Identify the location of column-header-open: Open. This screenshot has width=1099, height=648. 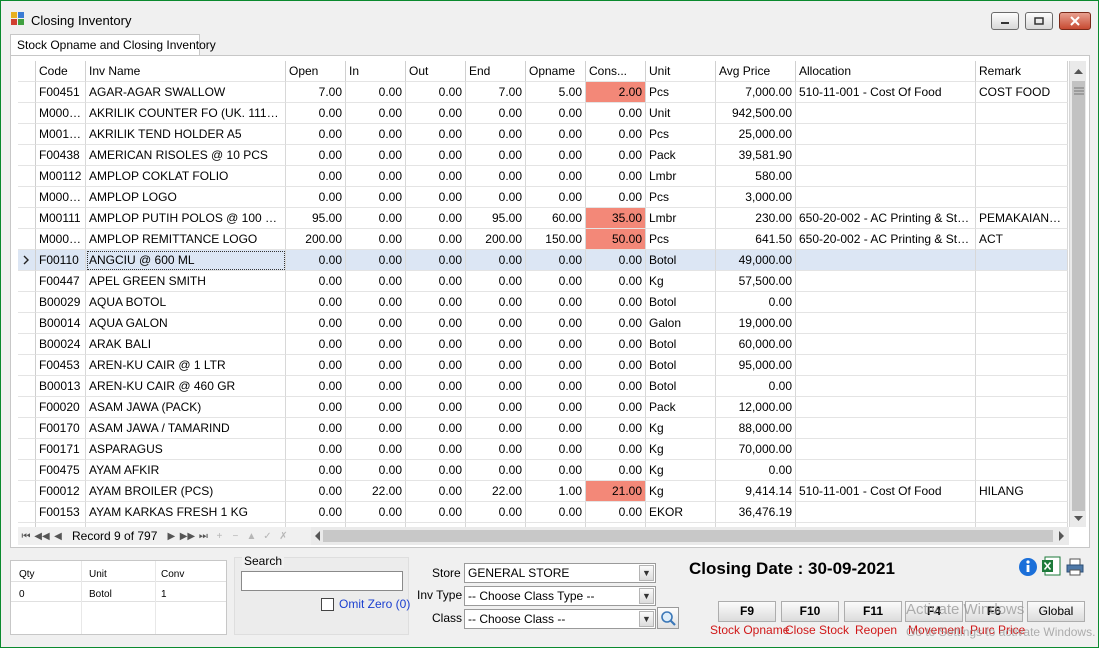
(316, 71).